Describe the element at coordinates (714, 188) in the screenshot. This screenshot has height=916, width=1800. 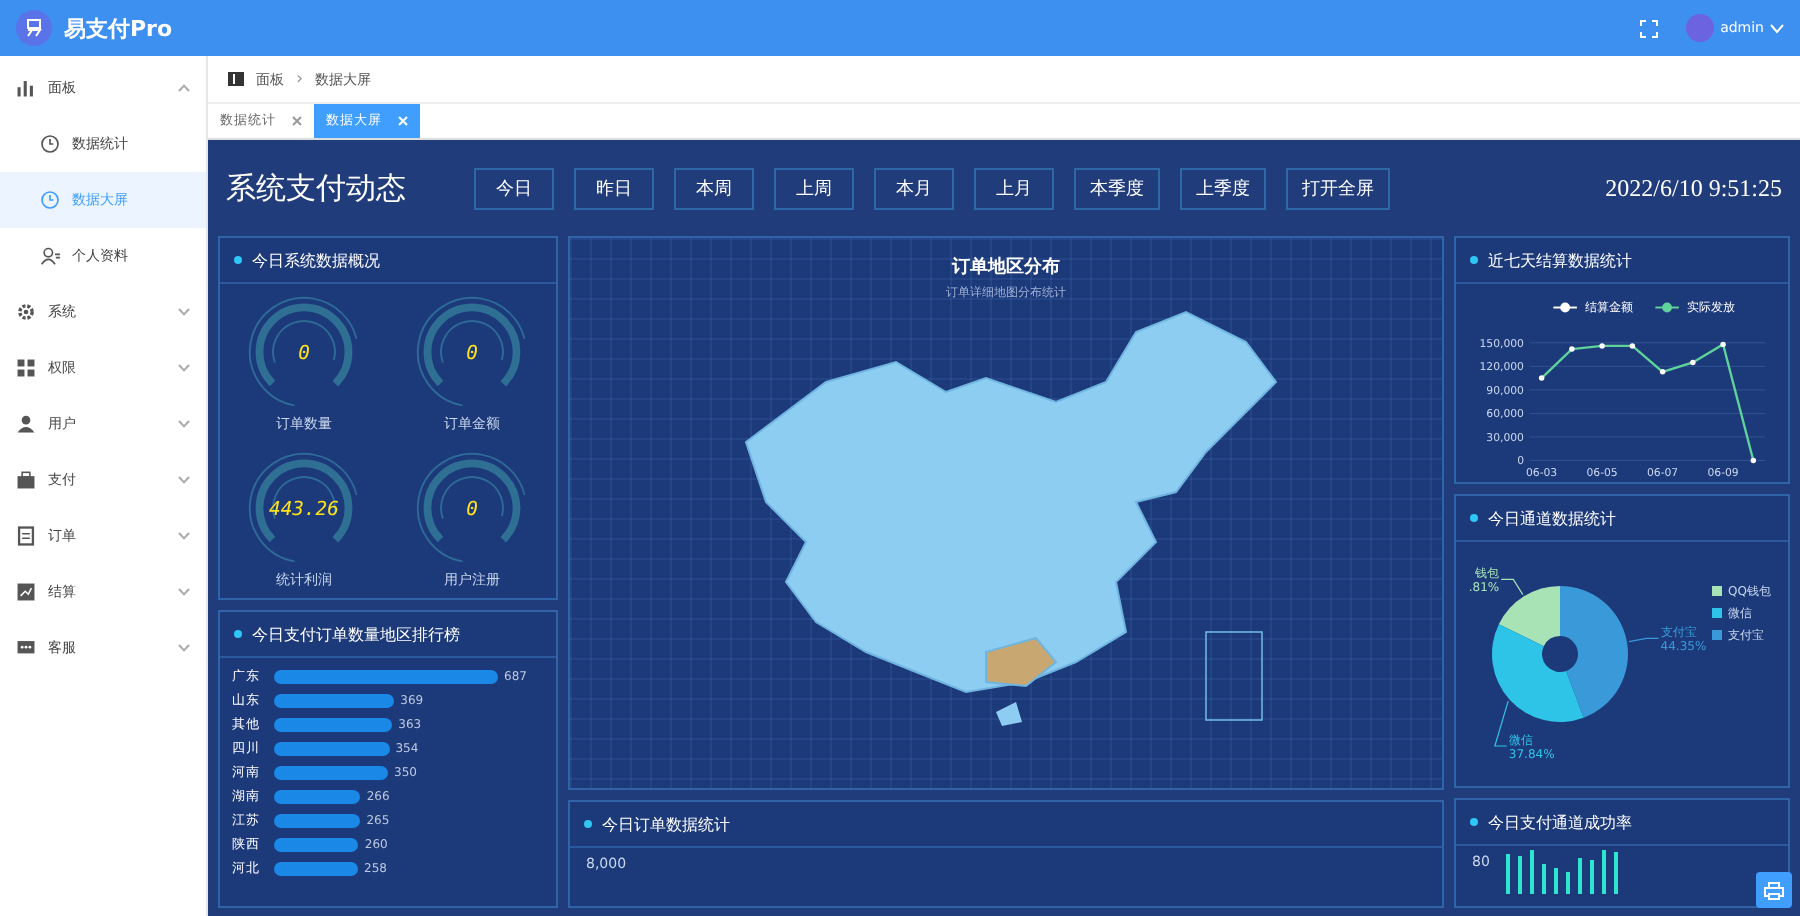
I see `period-button: 本周` at that location.